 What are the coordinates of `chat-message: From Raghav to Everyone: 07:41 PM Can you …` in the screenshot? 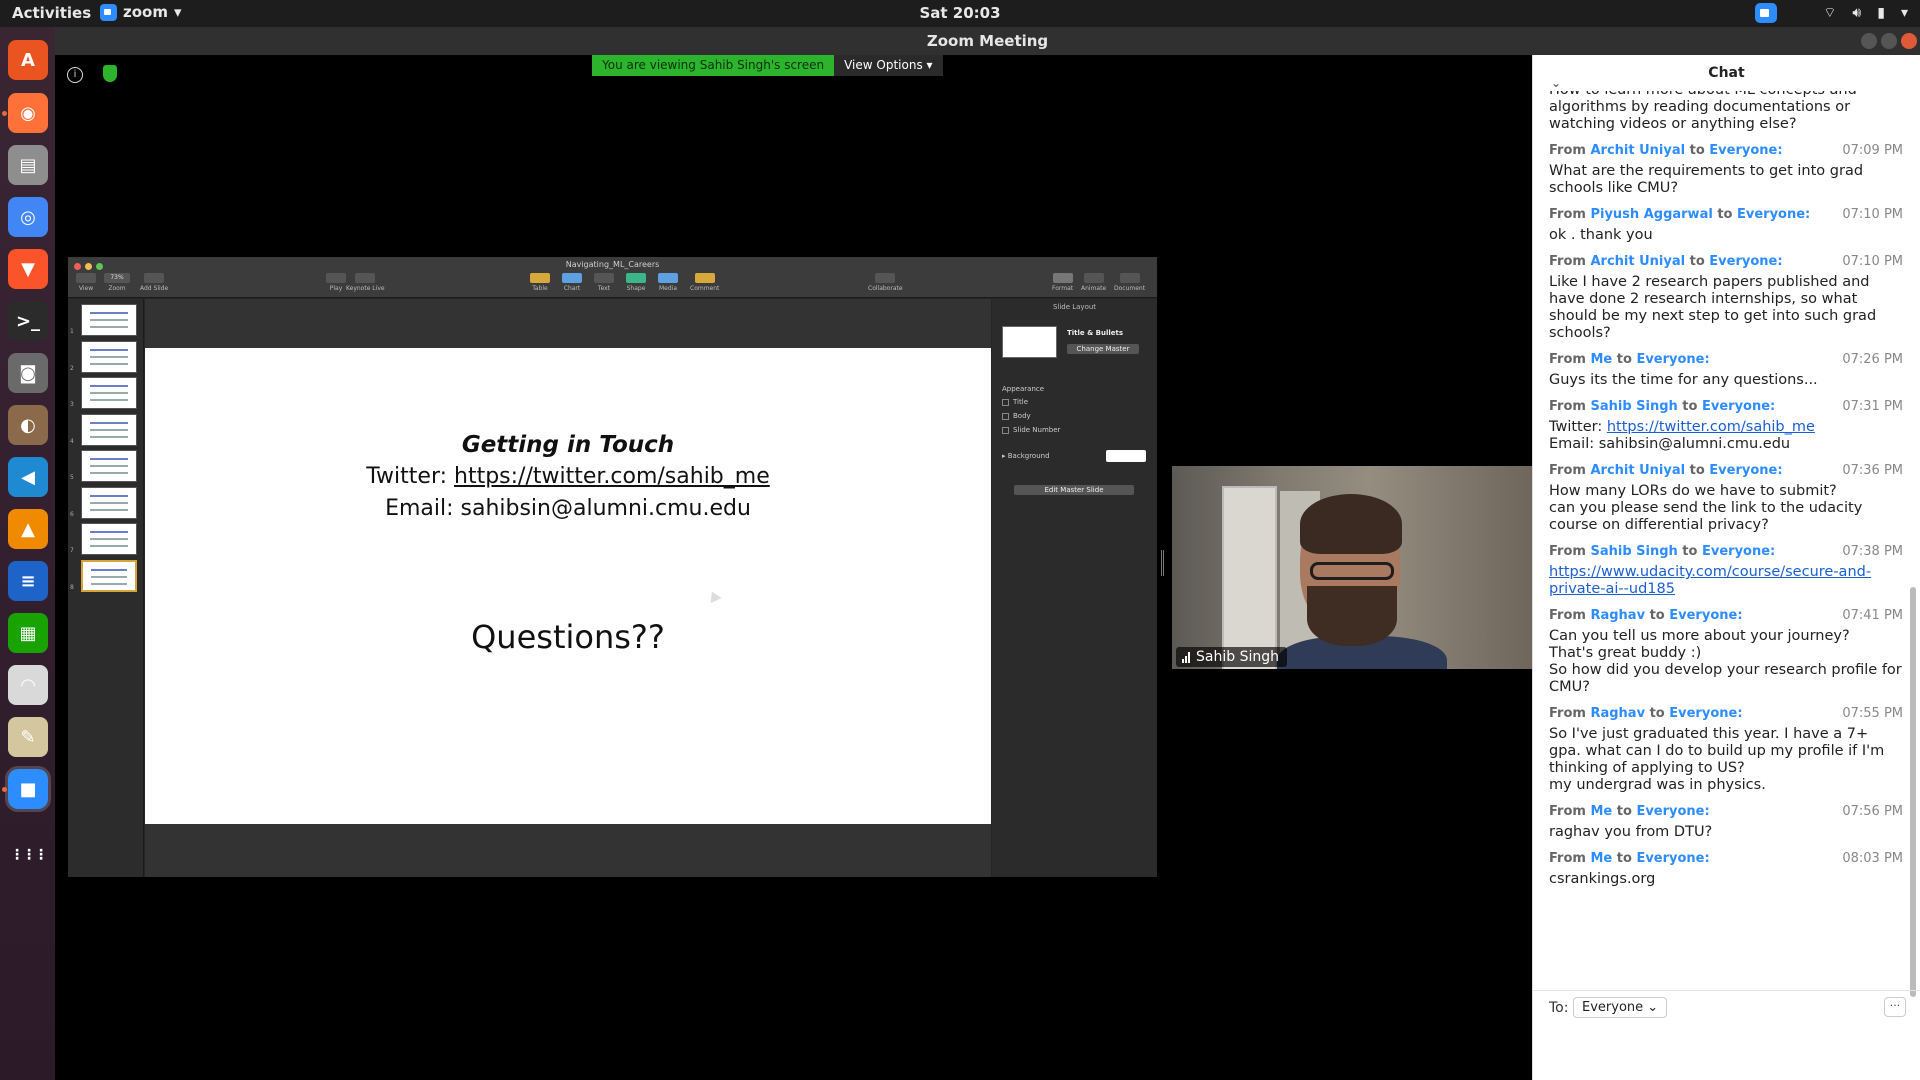 It's located at (1726, 652).